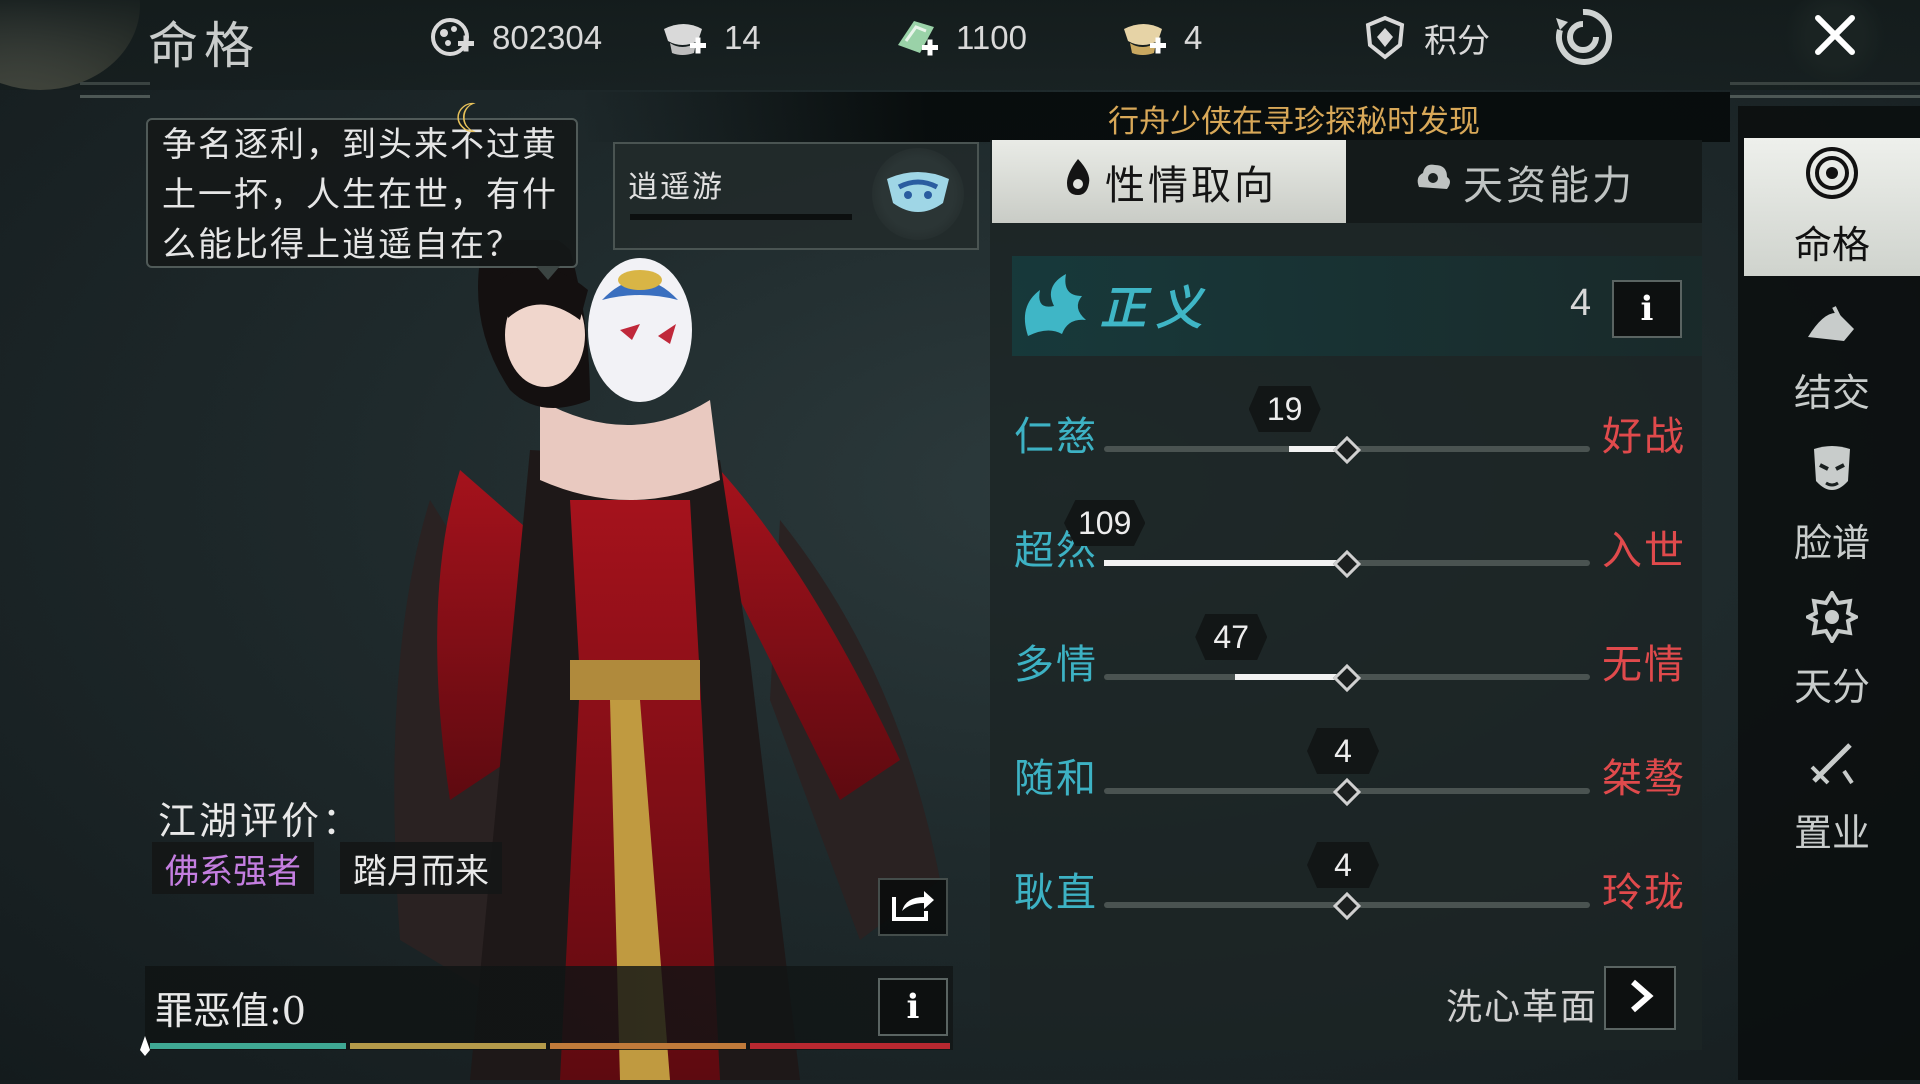  I want to click on sin-info-button: i, so click(913, 1007).